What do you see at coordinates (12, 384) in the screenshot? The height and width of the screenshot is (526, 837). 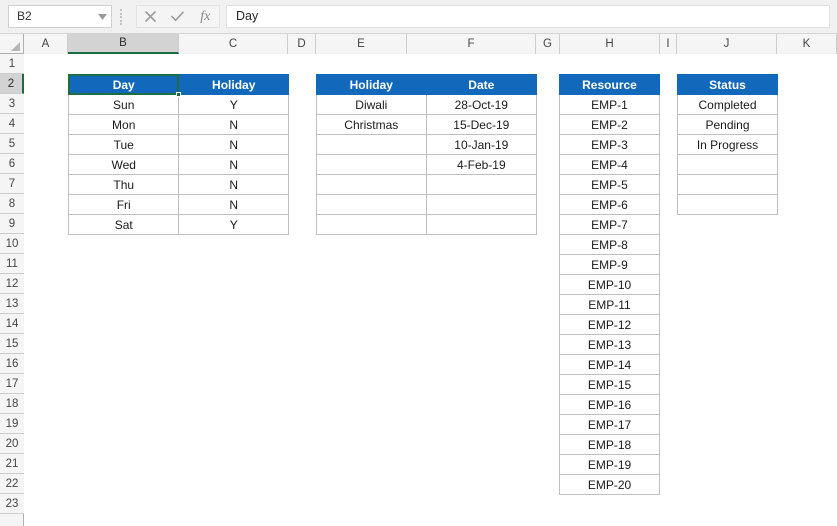 I see `row-header-17: 17` at bounding box center [12, 384].